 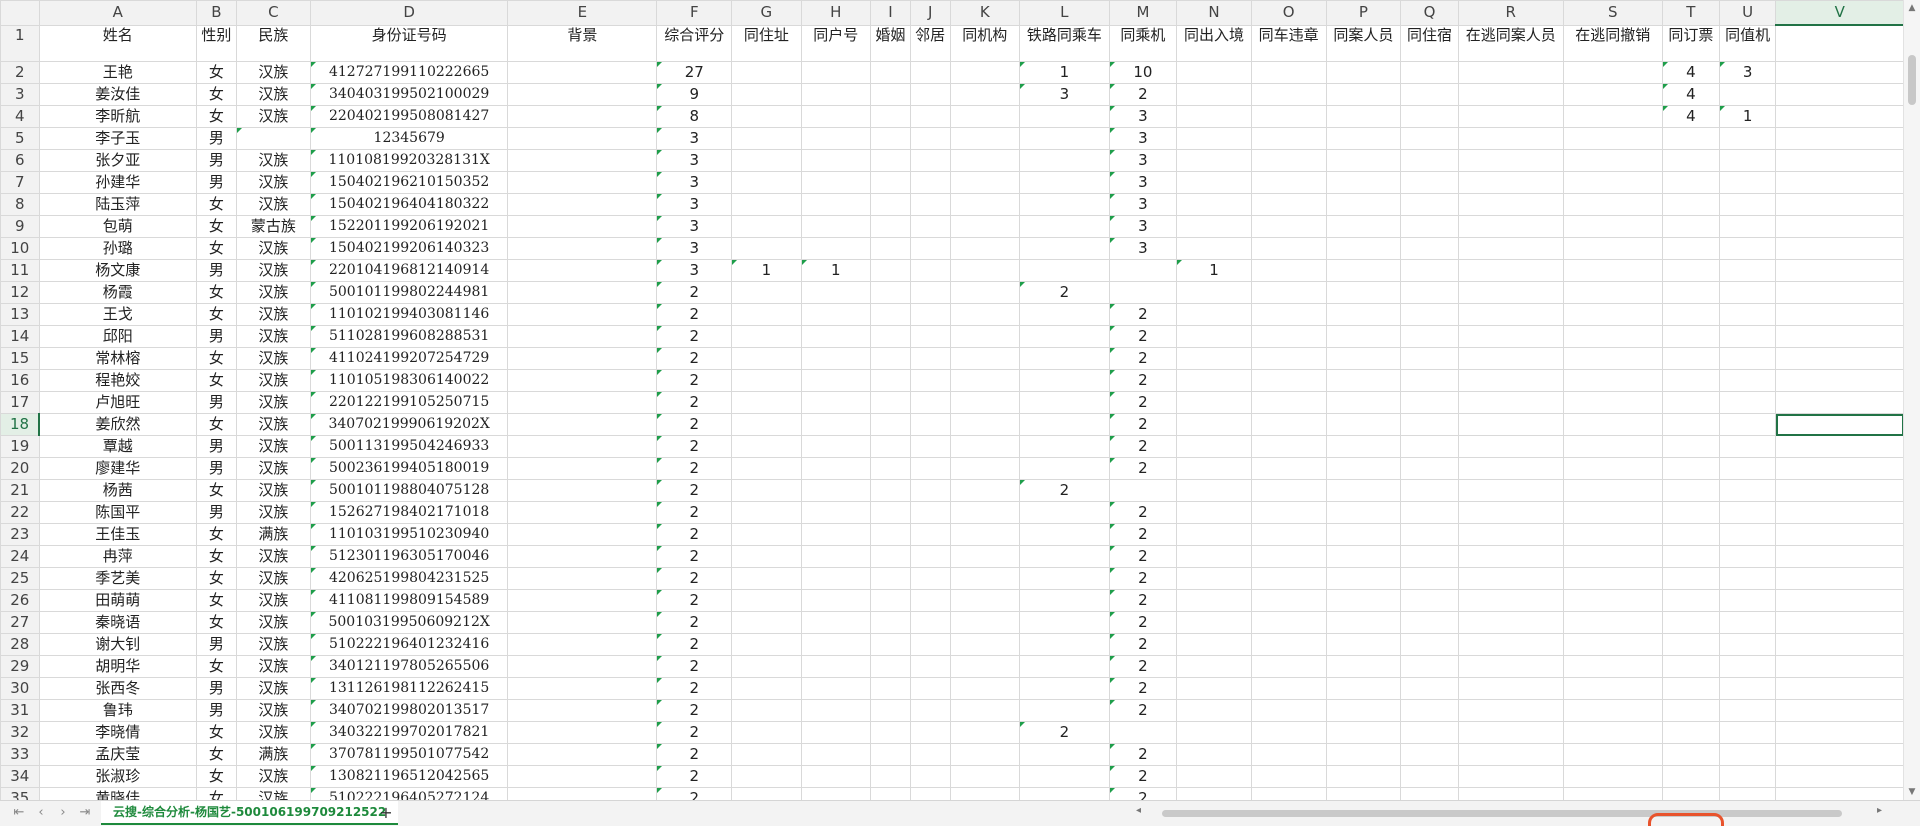 I want to click on column-header-j: J, so click(x=930, y=13).